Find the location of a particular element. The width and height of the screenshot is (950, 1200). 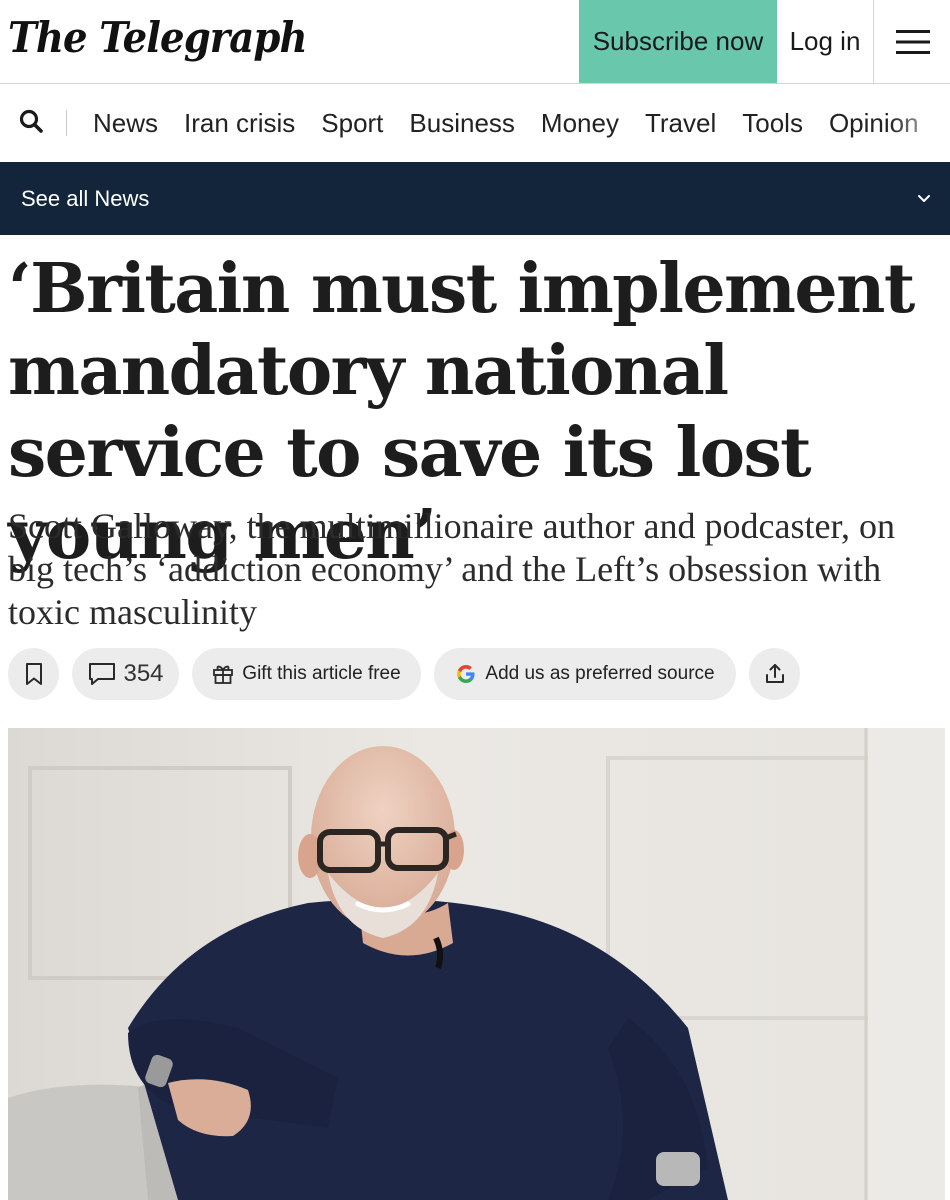

hamburger-menu-icon is located at coordinates (912, 41).